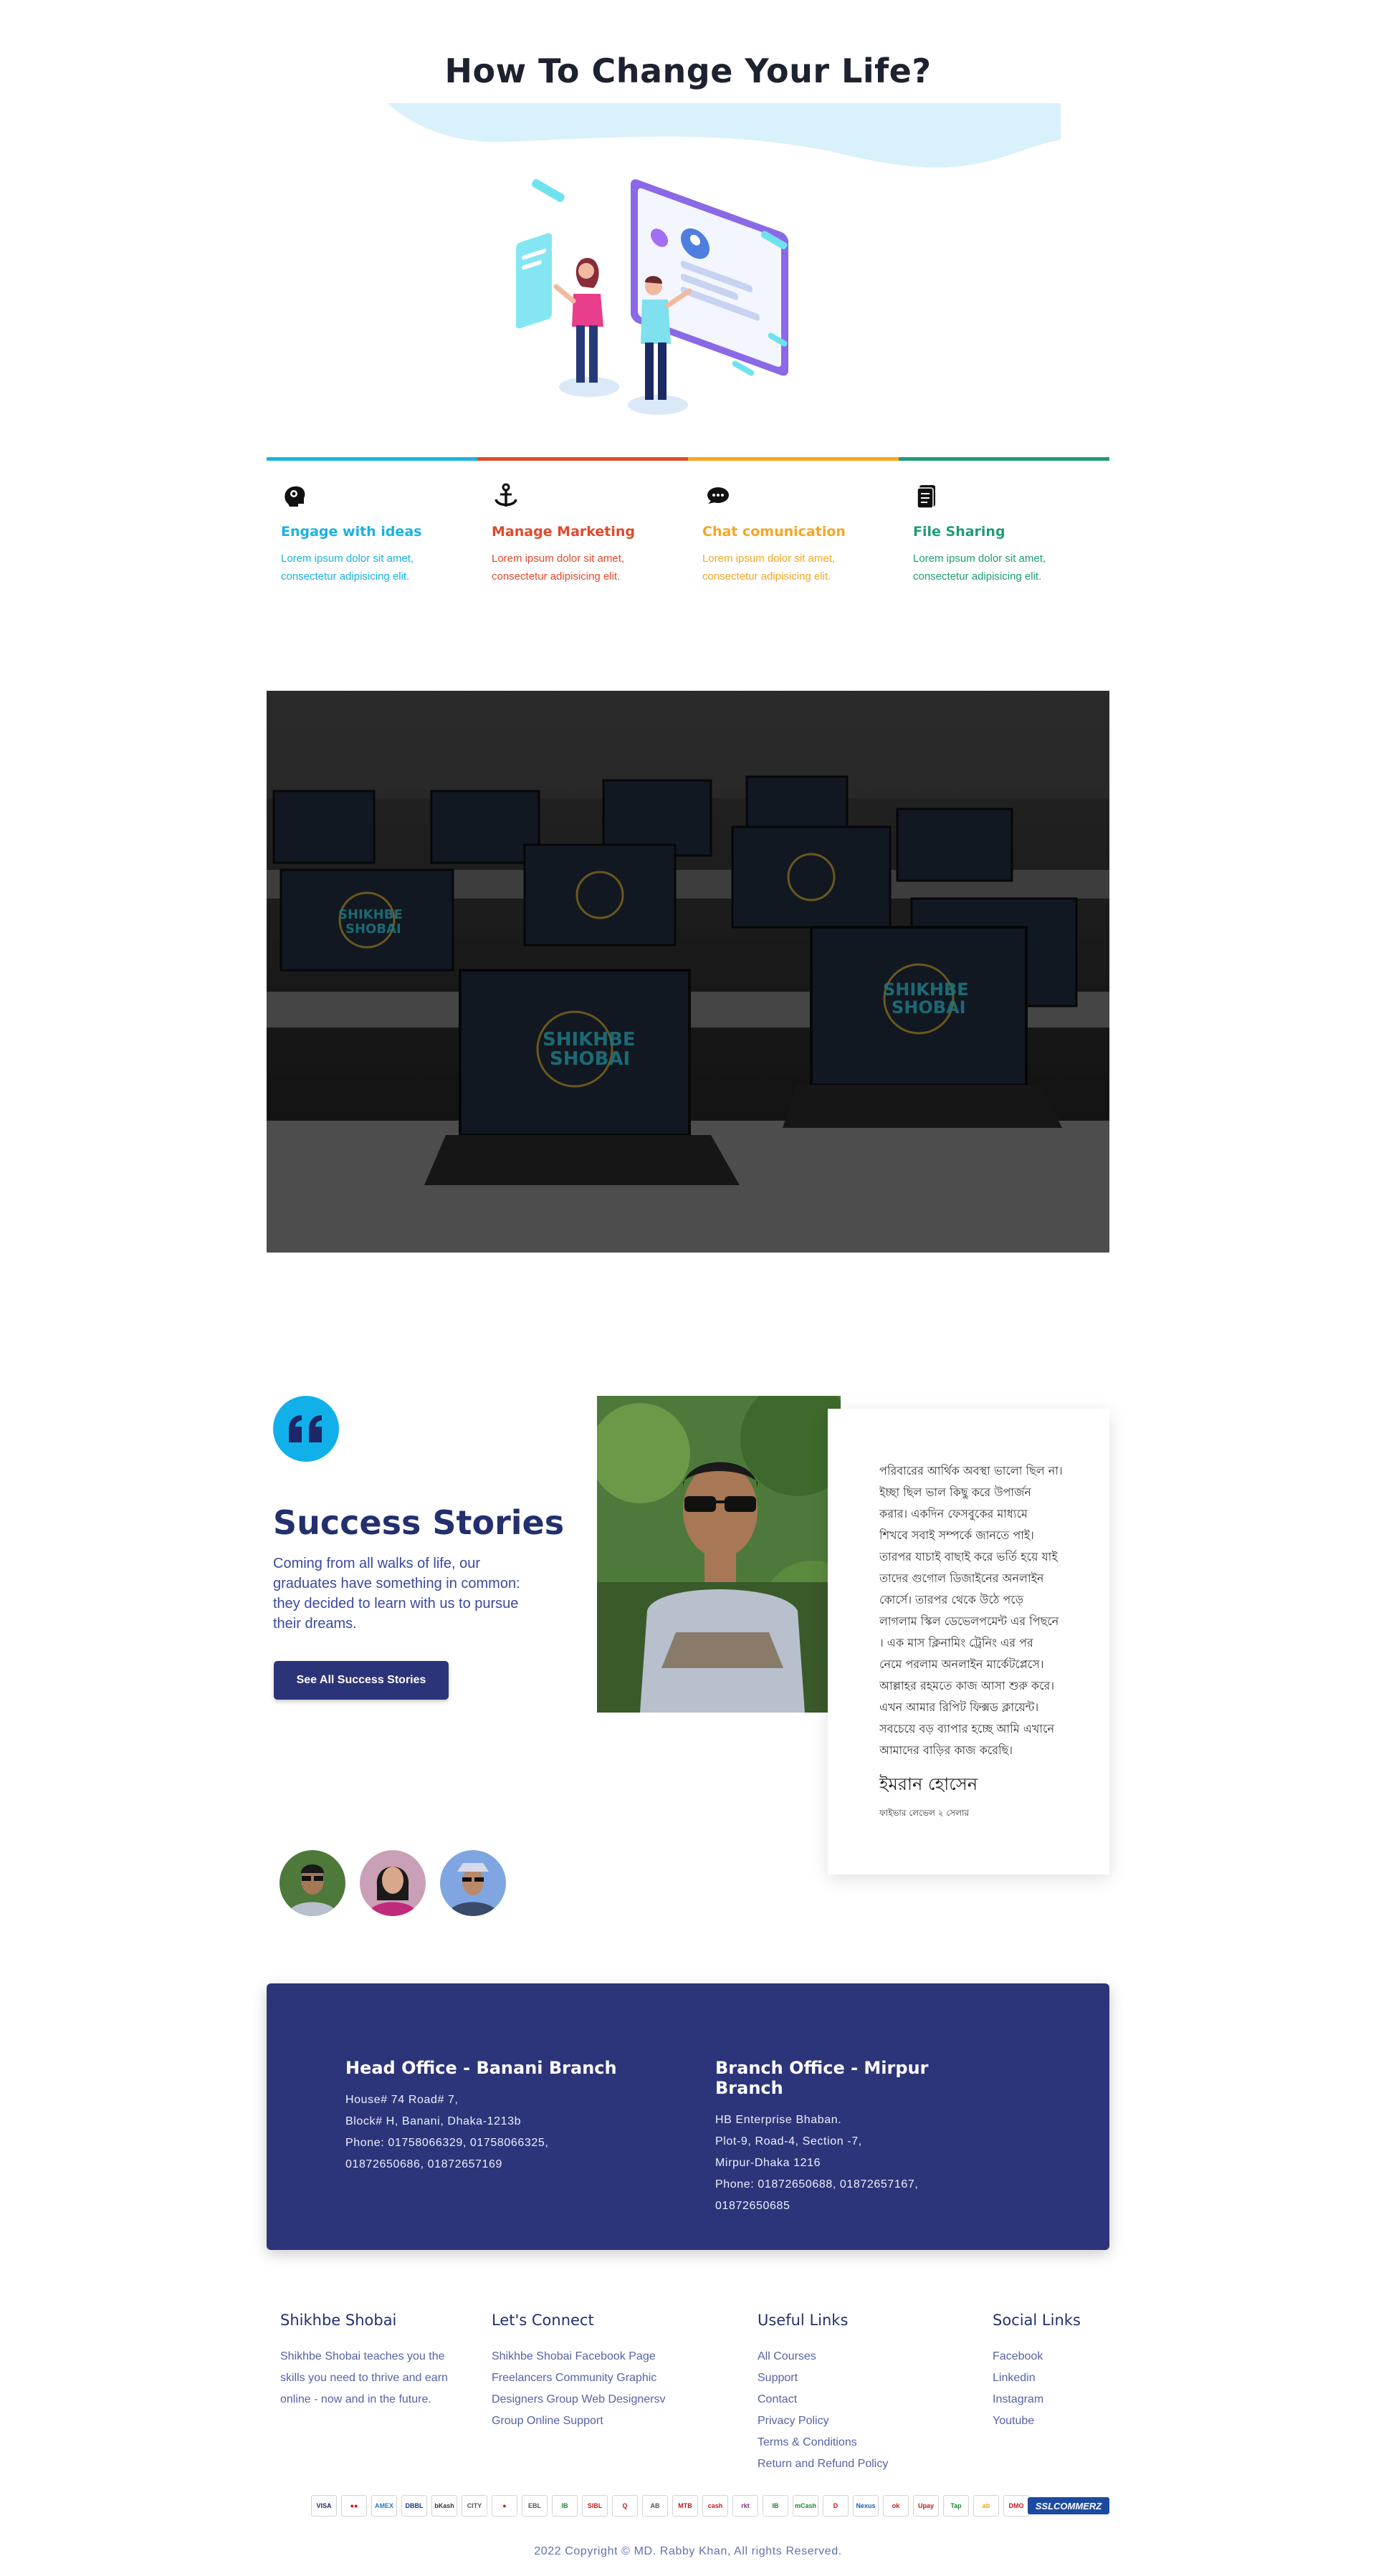 The image size is (1376, 2576). Describe the element at coordinates (599, 2399) in the screenshot. I see `footer-link: Designers Group Web Designersv` at that location.